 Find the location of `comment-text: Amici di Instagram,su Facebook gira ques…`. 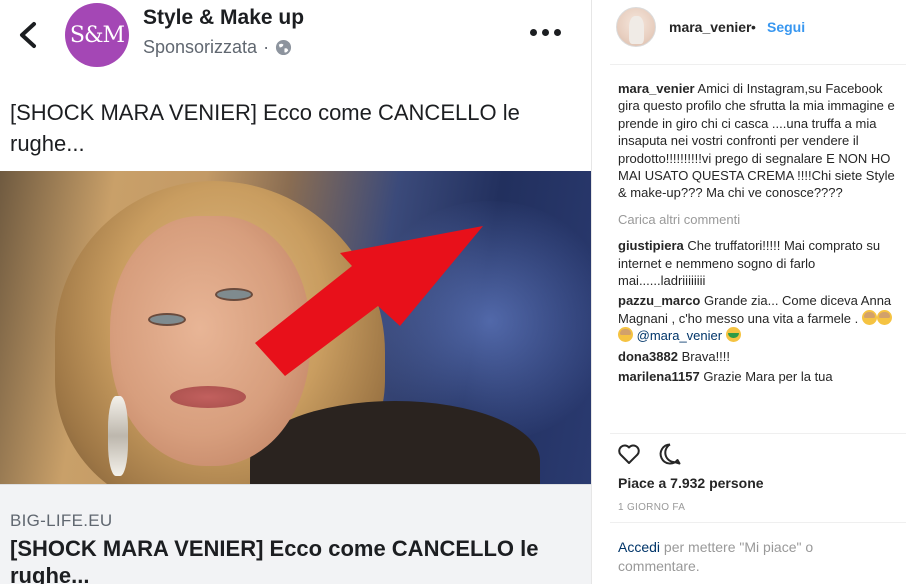

comment-text: Amici di Instagram,su Facebook gira ques… is located at coordinates (756, 141).